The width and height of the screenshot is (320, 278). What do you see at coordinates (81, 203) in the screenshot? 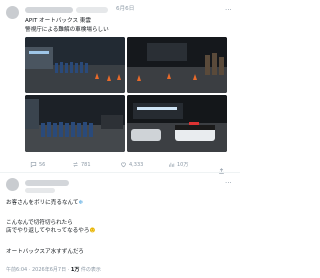
I see `snowflake-emoji-icon: ❄` at bounding box center [81, 203].